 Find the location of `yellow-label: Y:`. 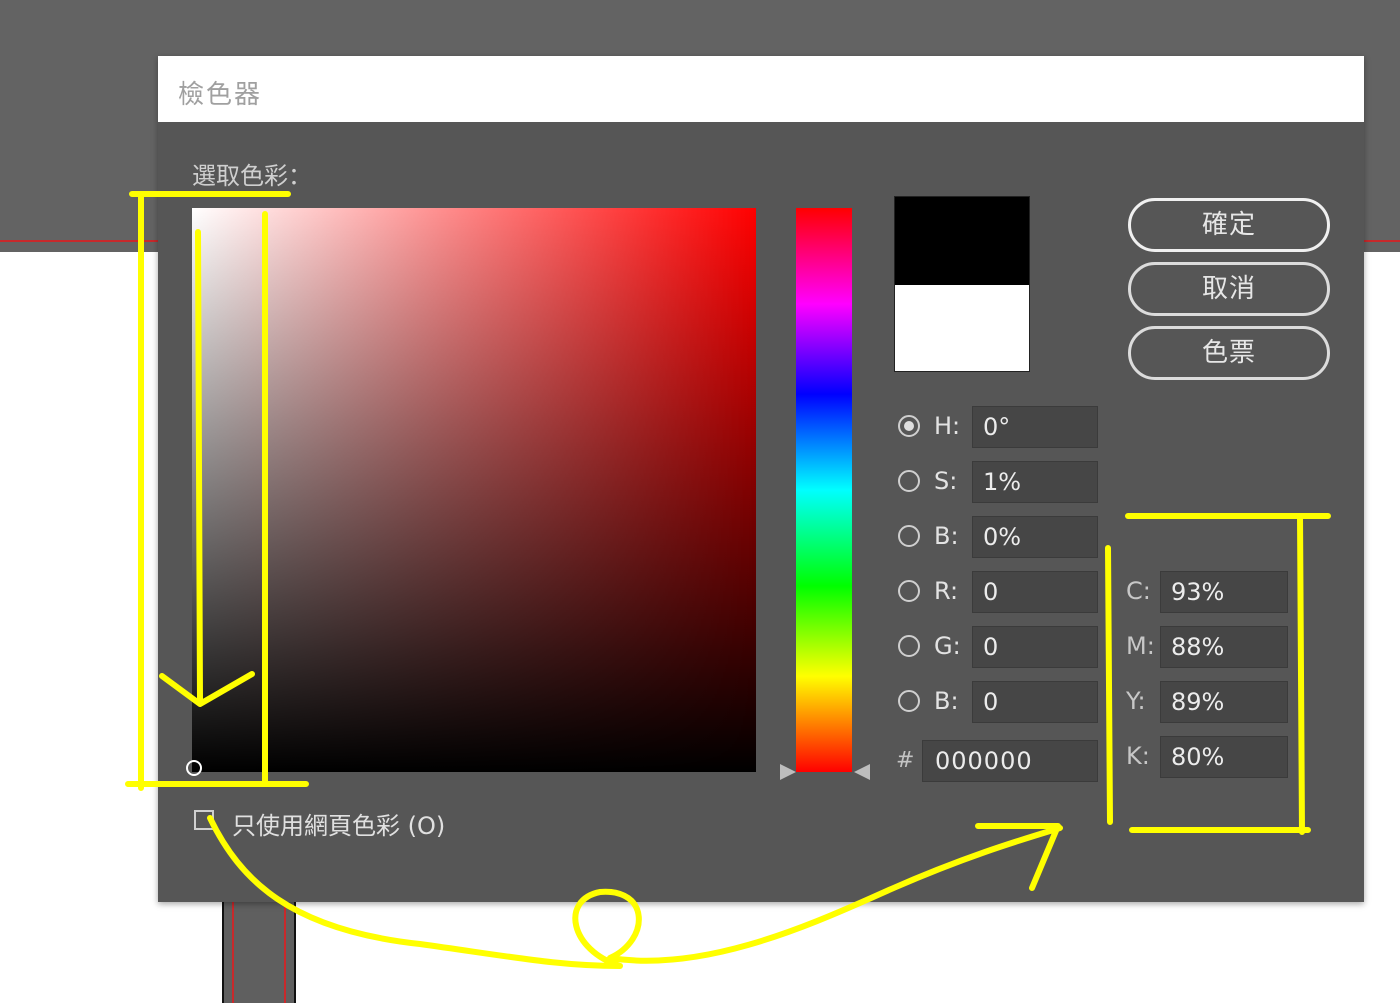

yellow-label: Y: is located at coordinates (1136, 701).